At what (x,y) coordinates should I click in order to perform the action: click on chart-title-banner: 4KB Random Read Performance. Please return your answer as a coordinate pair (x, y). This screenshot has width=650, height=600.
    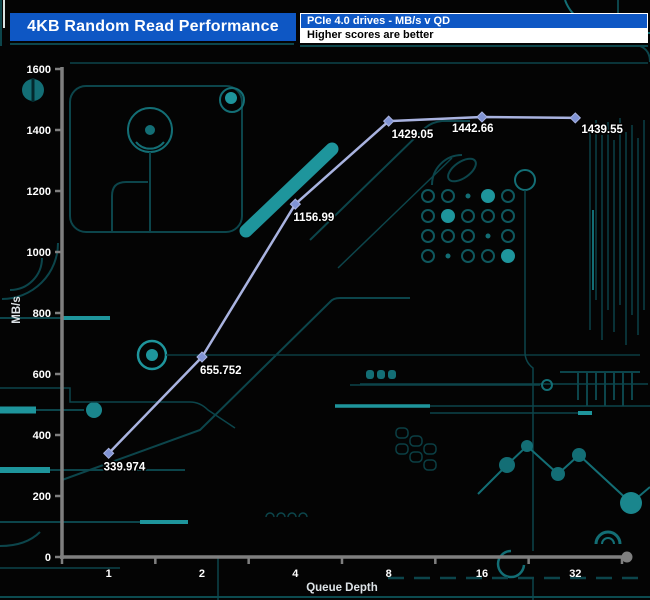
    Looking at the image, I should click on (153, 27).